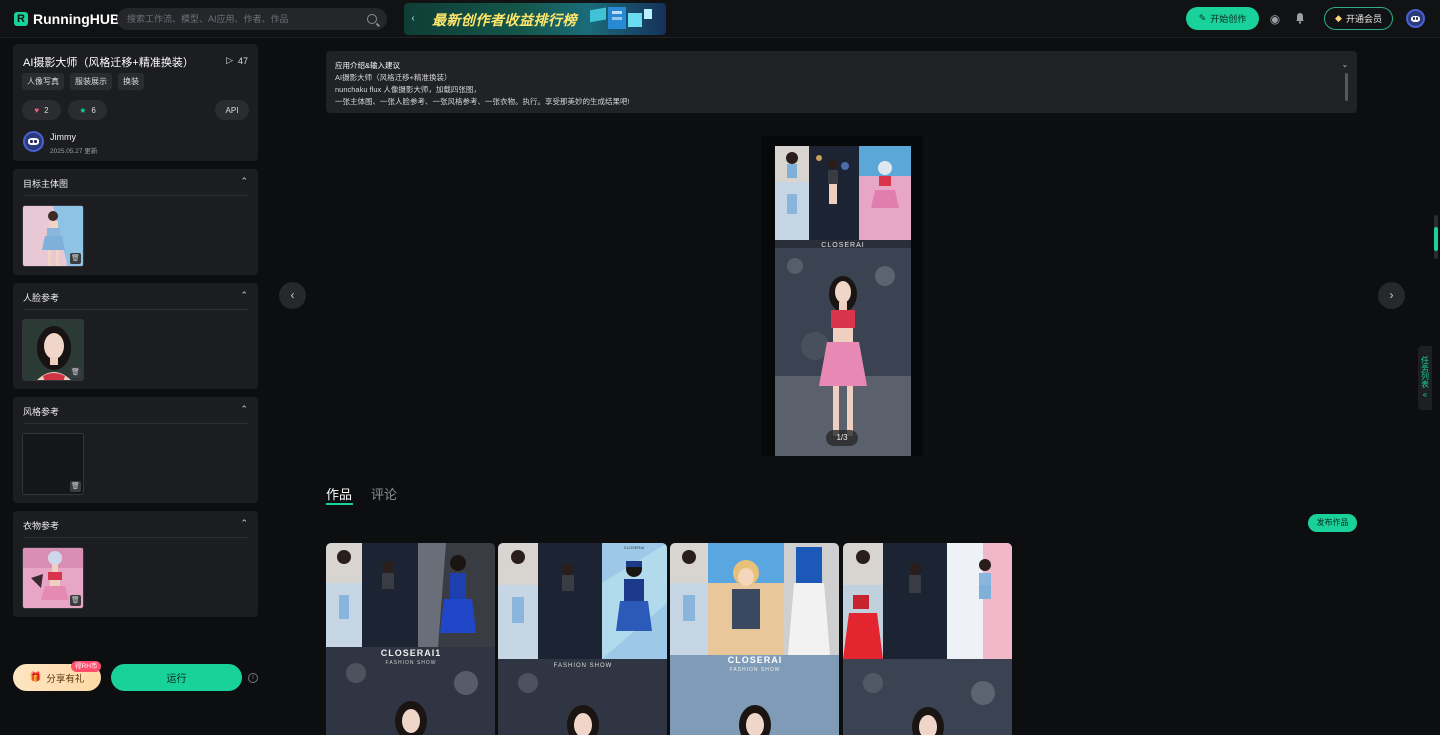 This screenshot has height=735, width=1440. Describe the element at coordinates (229, 60) in the screenshot. I see `play-icon: ▷` at that location.